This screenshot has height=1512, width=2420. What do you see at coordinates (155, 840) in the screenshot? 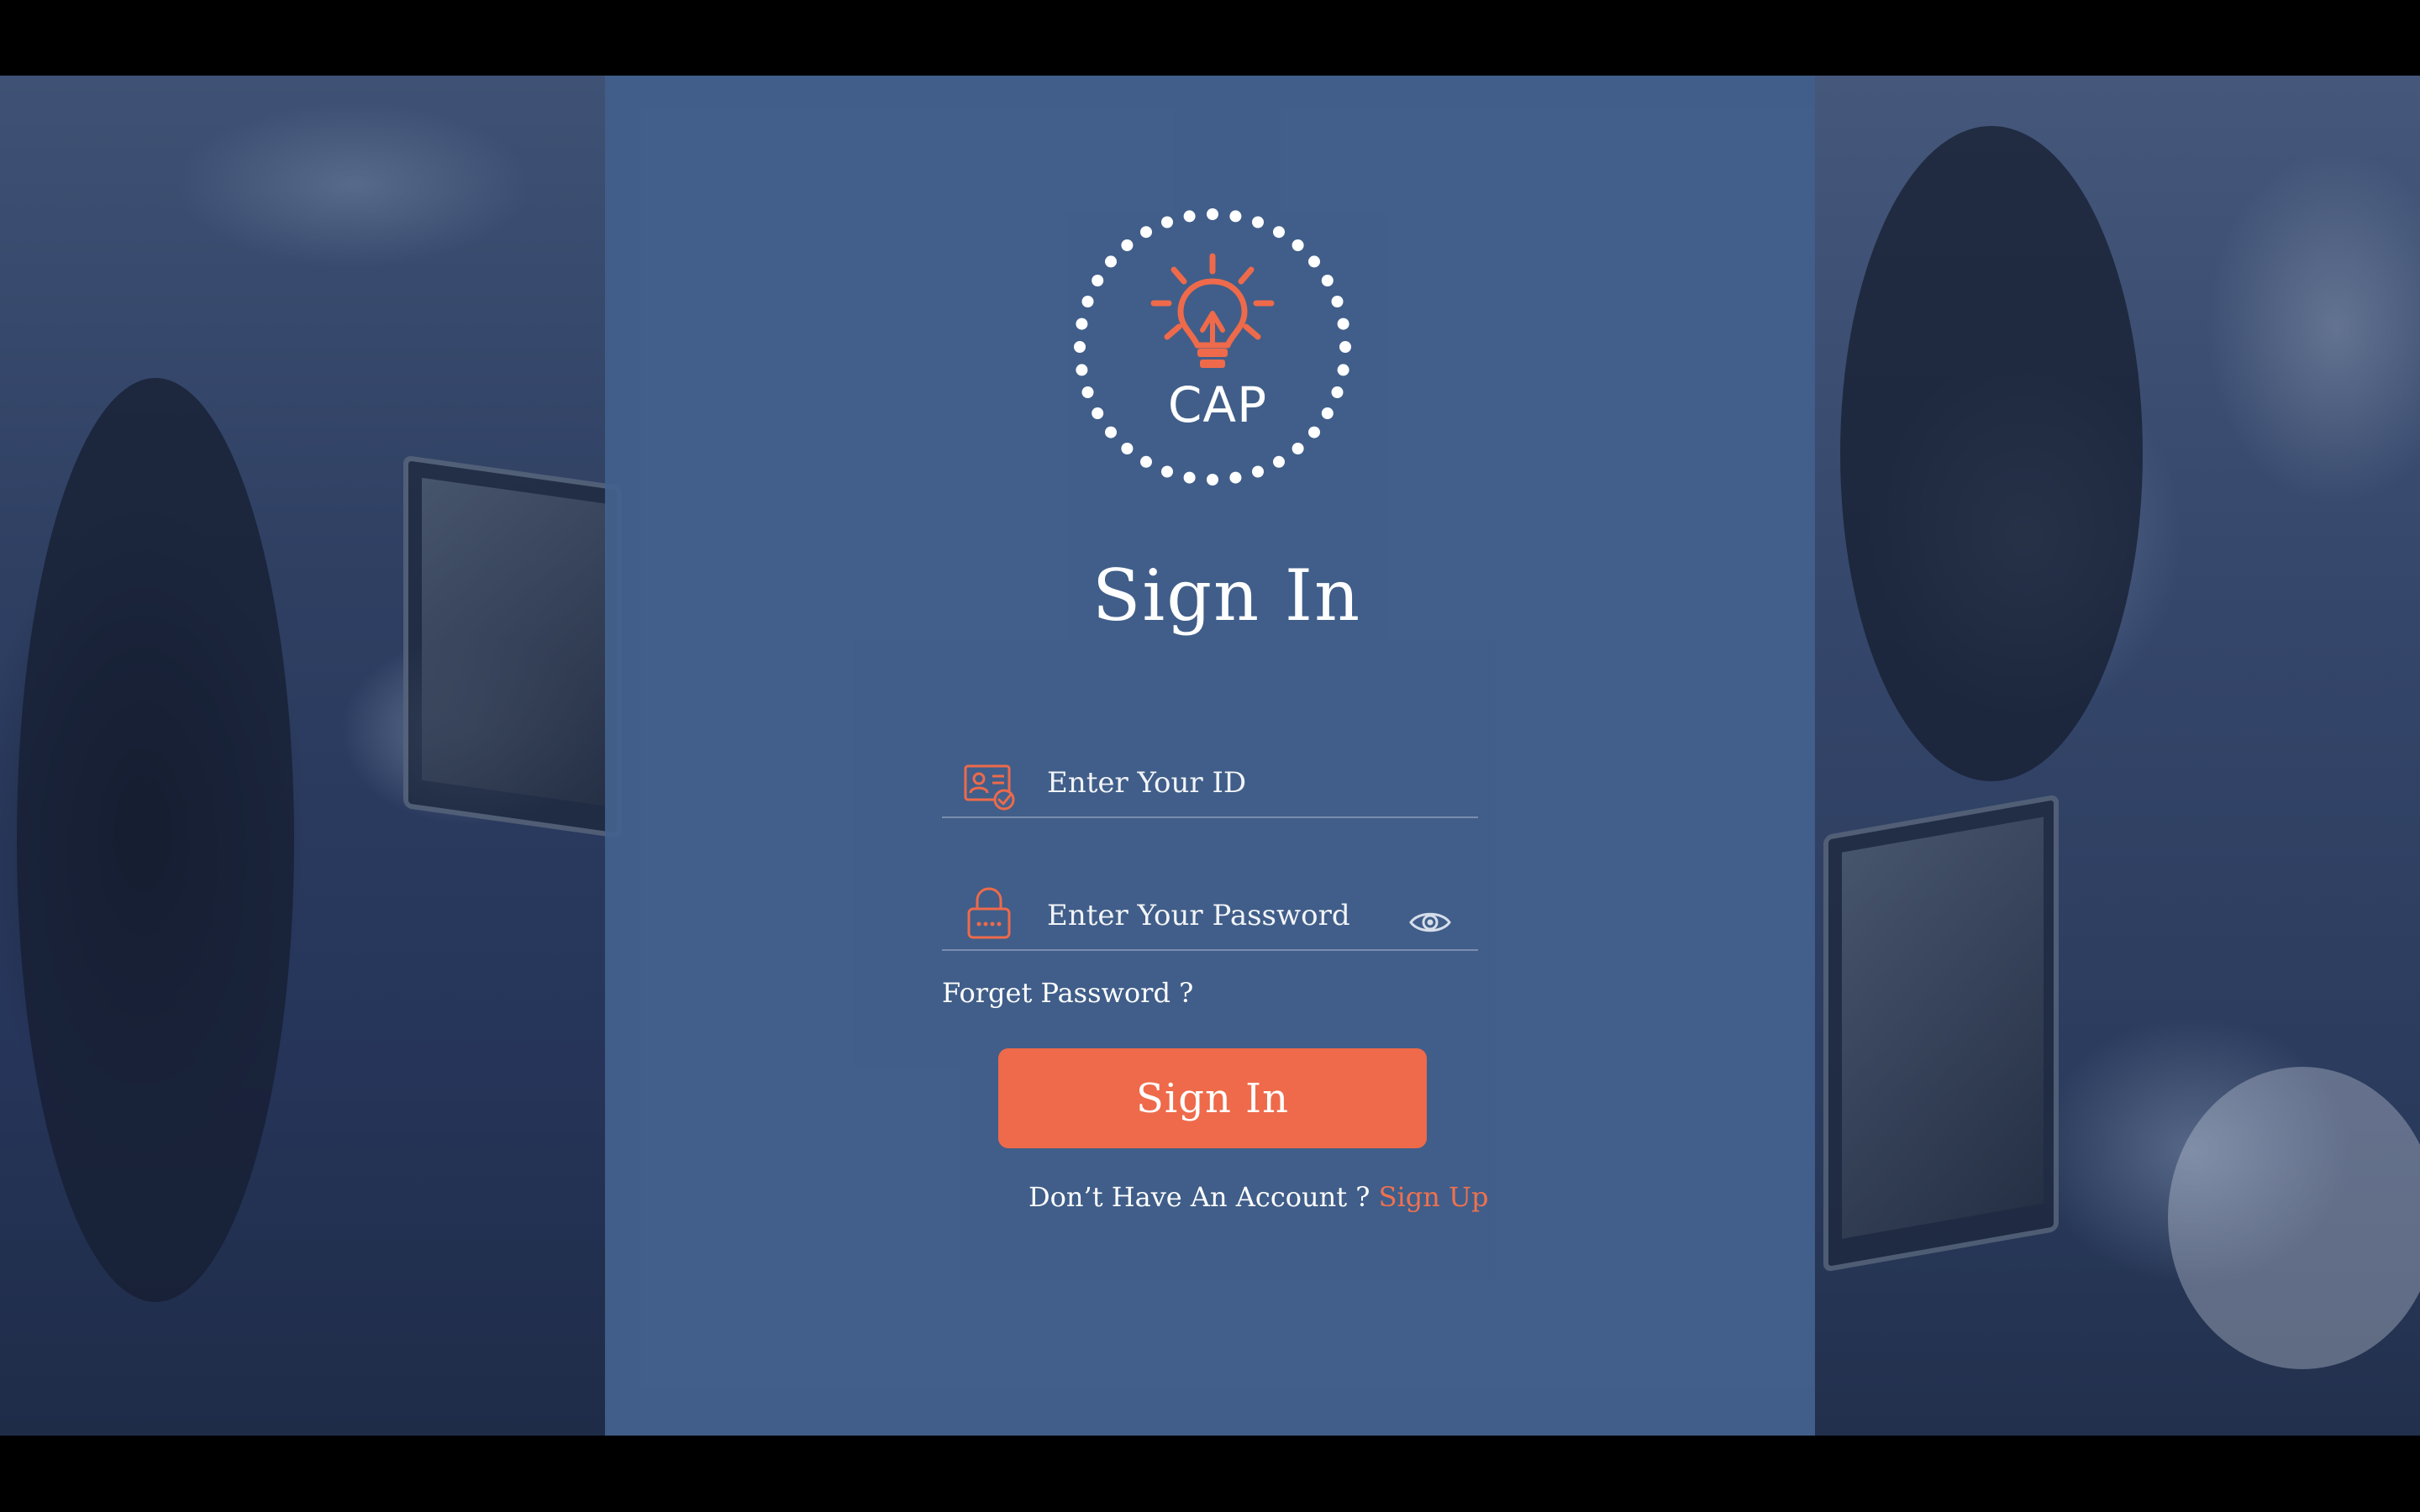
I see `person-left-silhouette` at bounding box center [155, 840].